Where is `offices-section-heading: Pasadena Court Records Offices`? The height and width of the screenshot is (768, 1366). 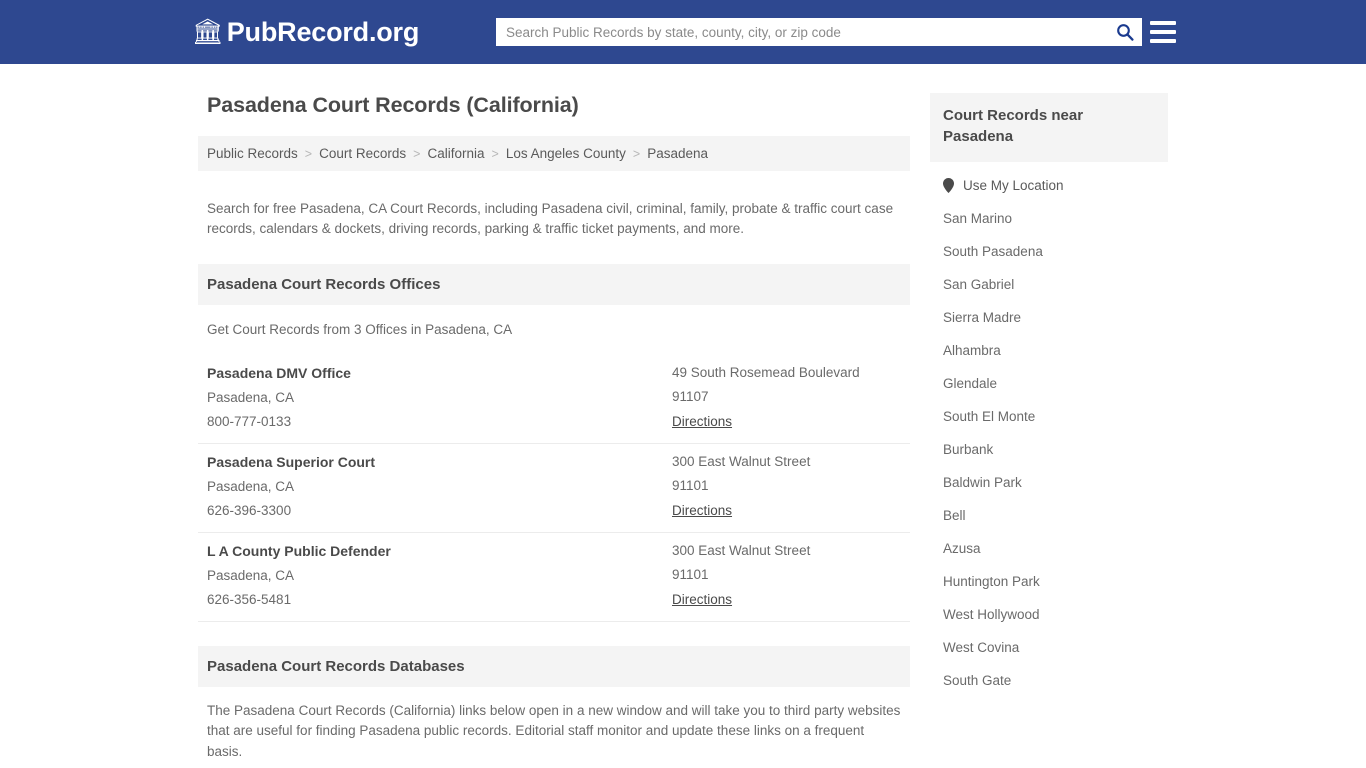 offices-section-heading: Pasadena Court Records Offices is located at coordinates (554, 284).